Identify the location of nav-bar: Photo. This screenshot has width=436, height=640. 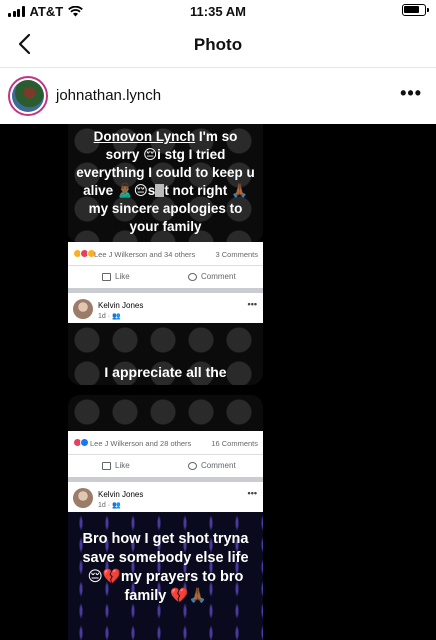
(218, 45).